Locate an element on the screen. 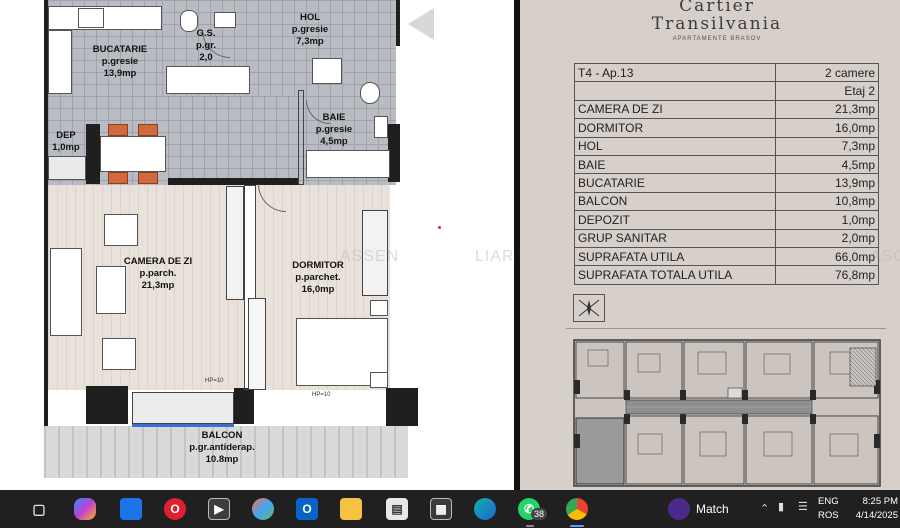 The height and width of the screenshot is (528, 900). fridge is located at coordinates (60, 62).